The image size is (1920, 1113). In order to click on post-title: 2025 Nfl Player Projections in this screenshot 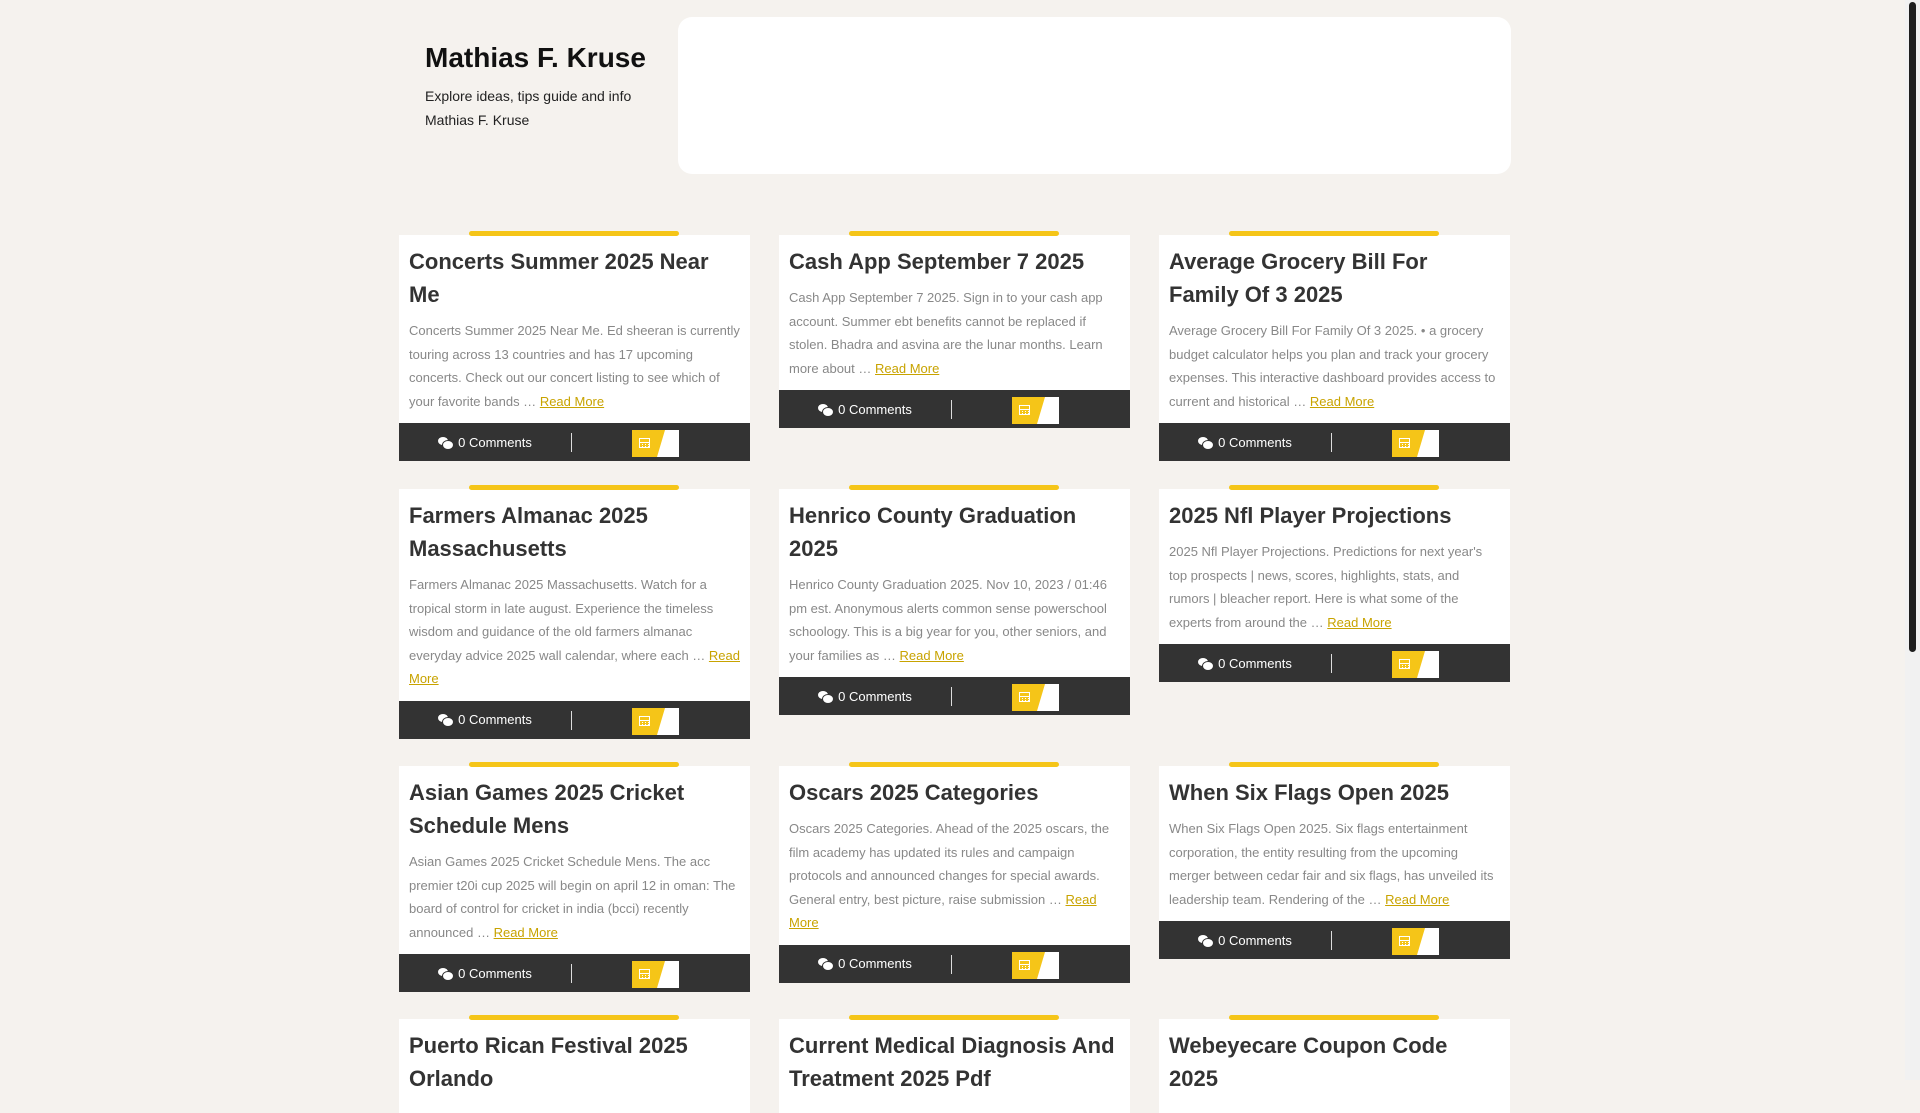, I will do `click(1334, 515)`.